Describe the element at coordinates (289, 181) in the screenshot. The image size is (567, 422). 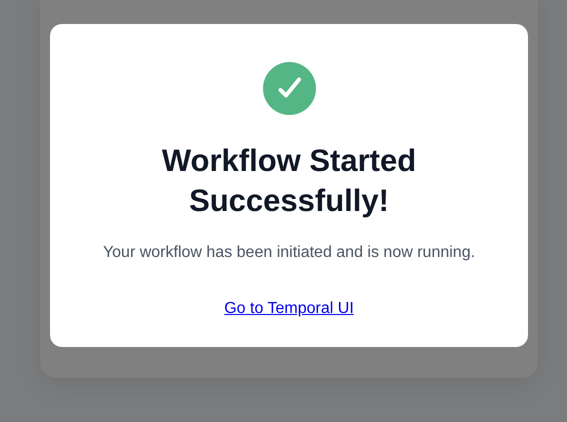
I see `dialog-title: Workflow Started Successfully!` at that location.